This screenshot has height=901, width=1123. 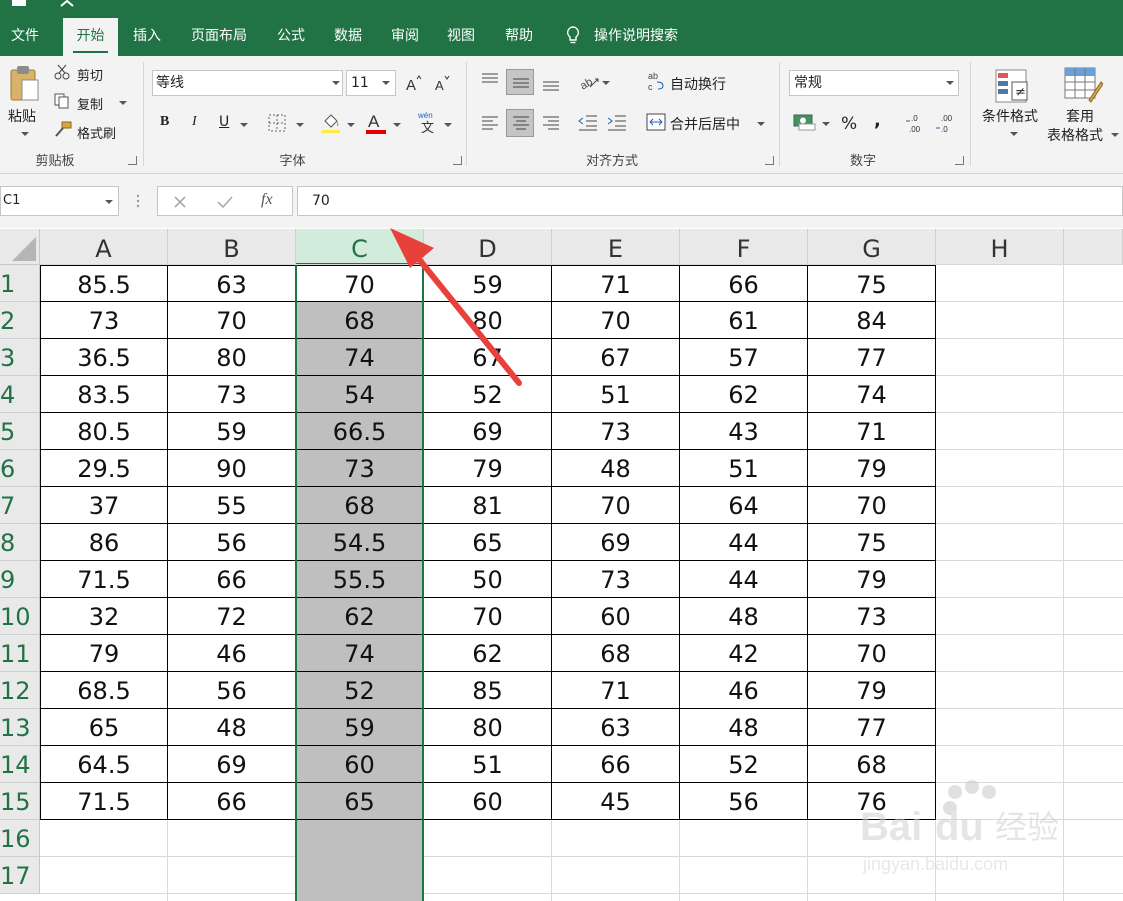 I want to click on cell-g3: 77, so click(x=872, y=357).